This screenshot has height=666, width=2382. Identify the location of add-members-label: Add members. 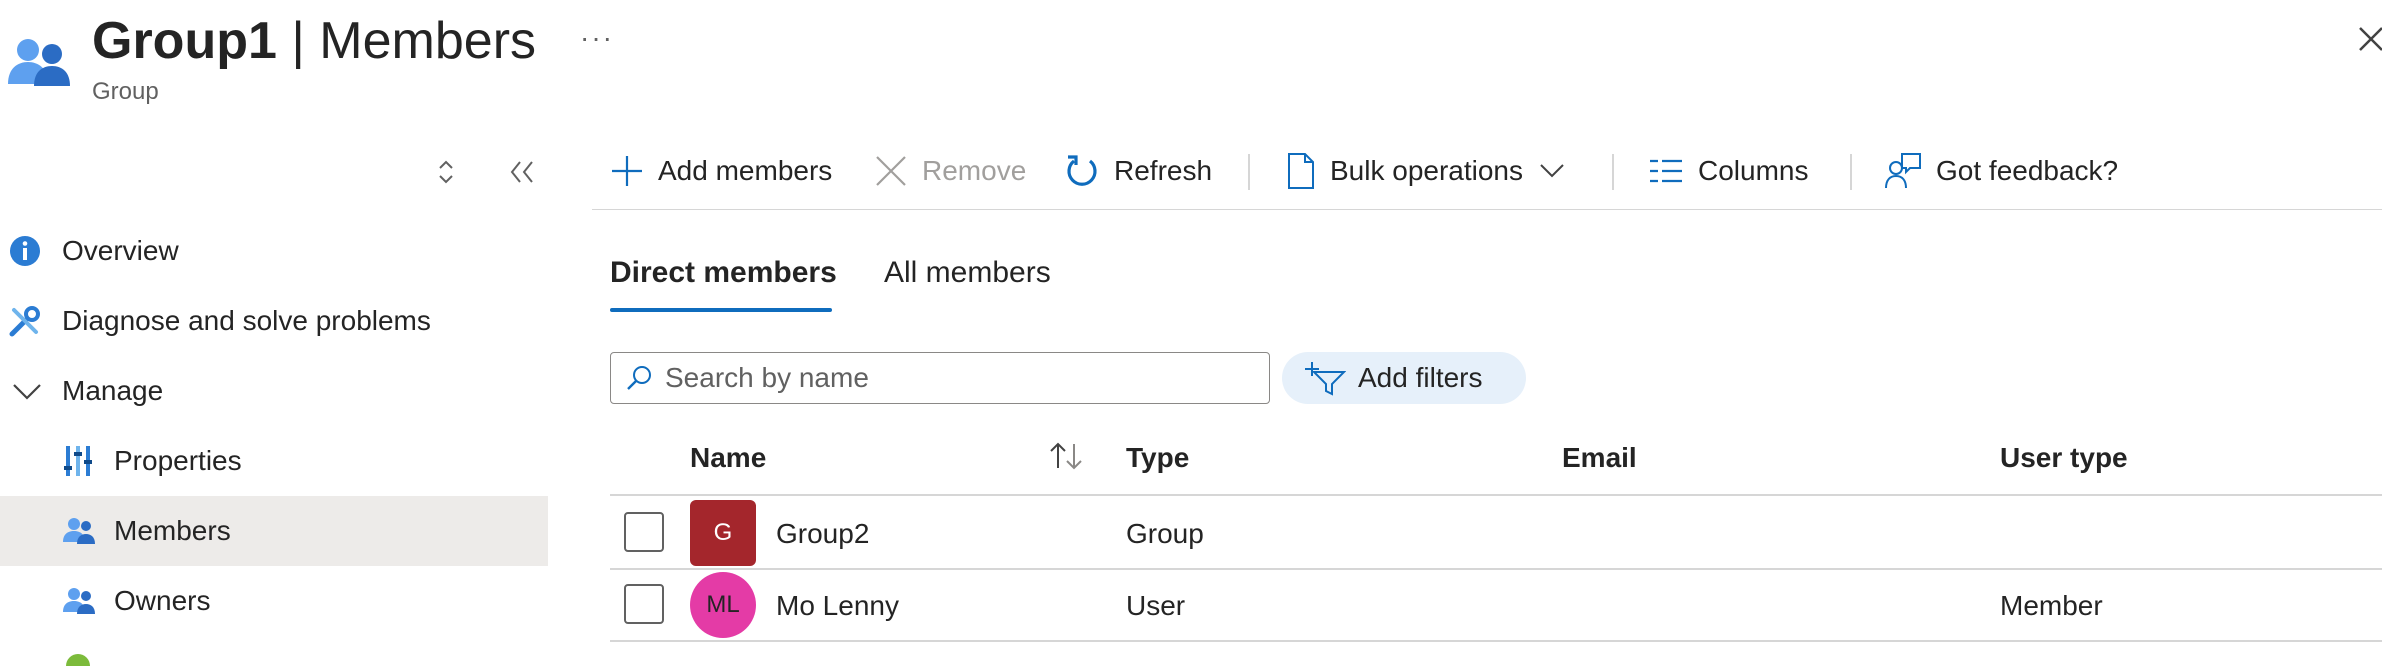
(745, 170).